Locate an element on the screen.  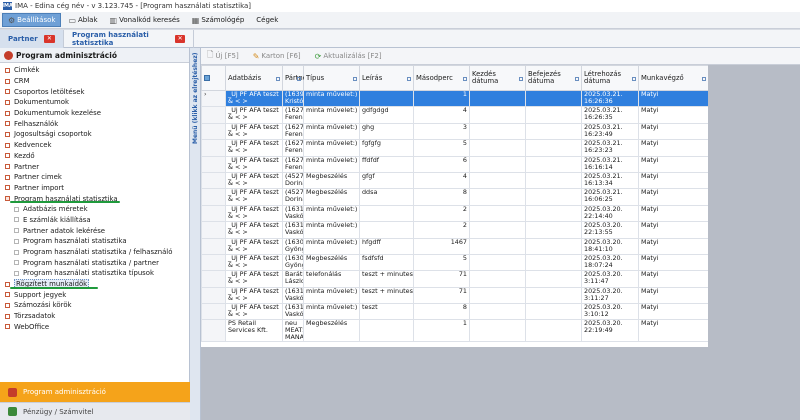
sidebar-item: Kedvencek is located at coordinates (94, 145).